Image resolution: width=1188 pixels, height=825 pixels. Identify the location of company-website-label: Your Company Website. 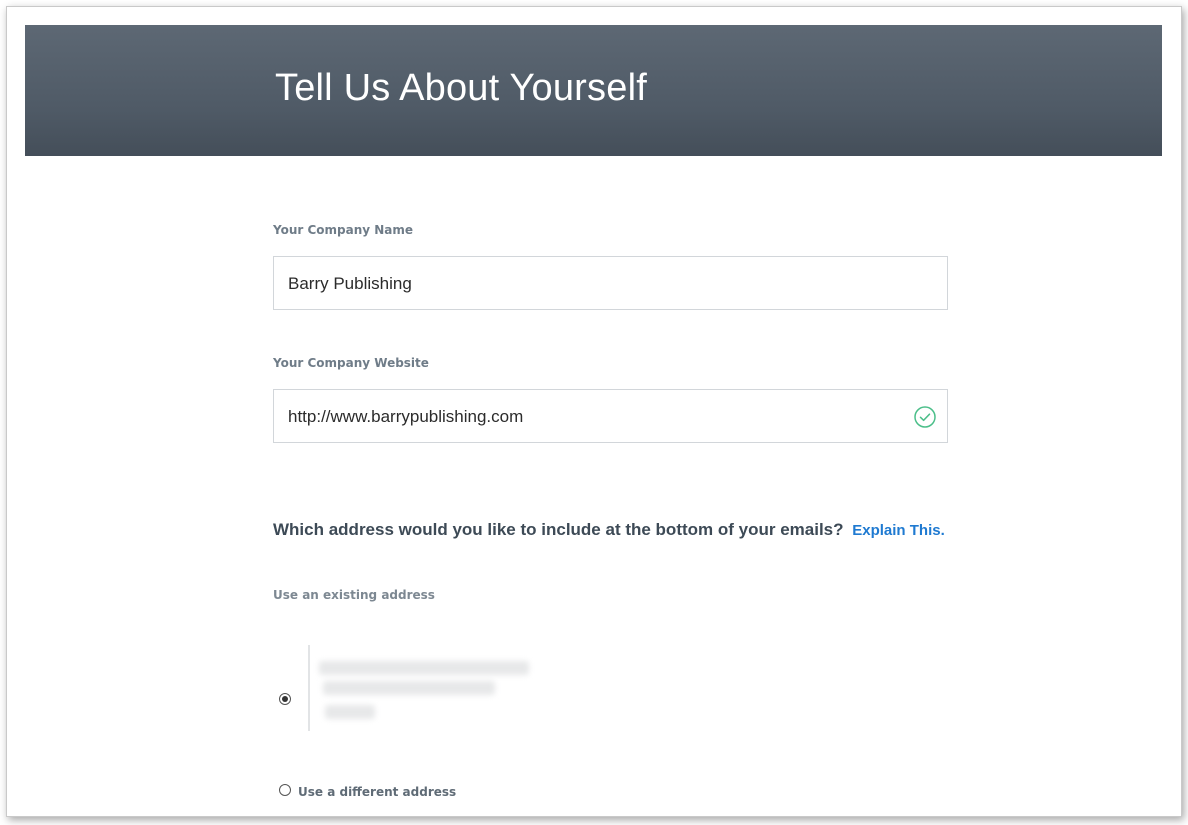
(351, 363).